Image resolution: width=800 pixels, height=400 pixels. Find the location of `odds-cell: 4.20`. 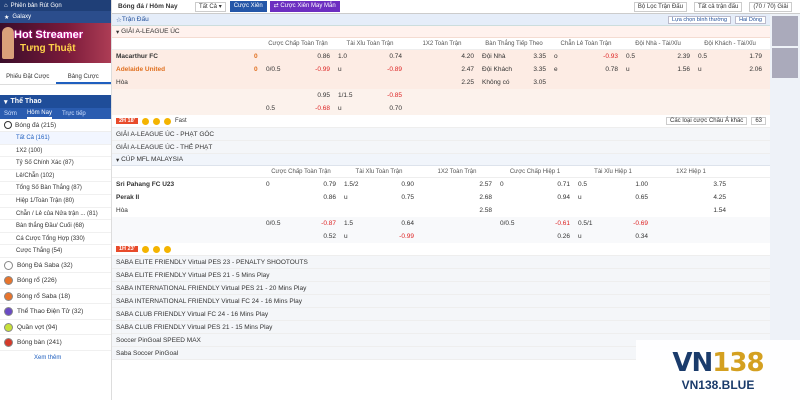

odds-cell: 4.20 is located at coordinates (442, 56).